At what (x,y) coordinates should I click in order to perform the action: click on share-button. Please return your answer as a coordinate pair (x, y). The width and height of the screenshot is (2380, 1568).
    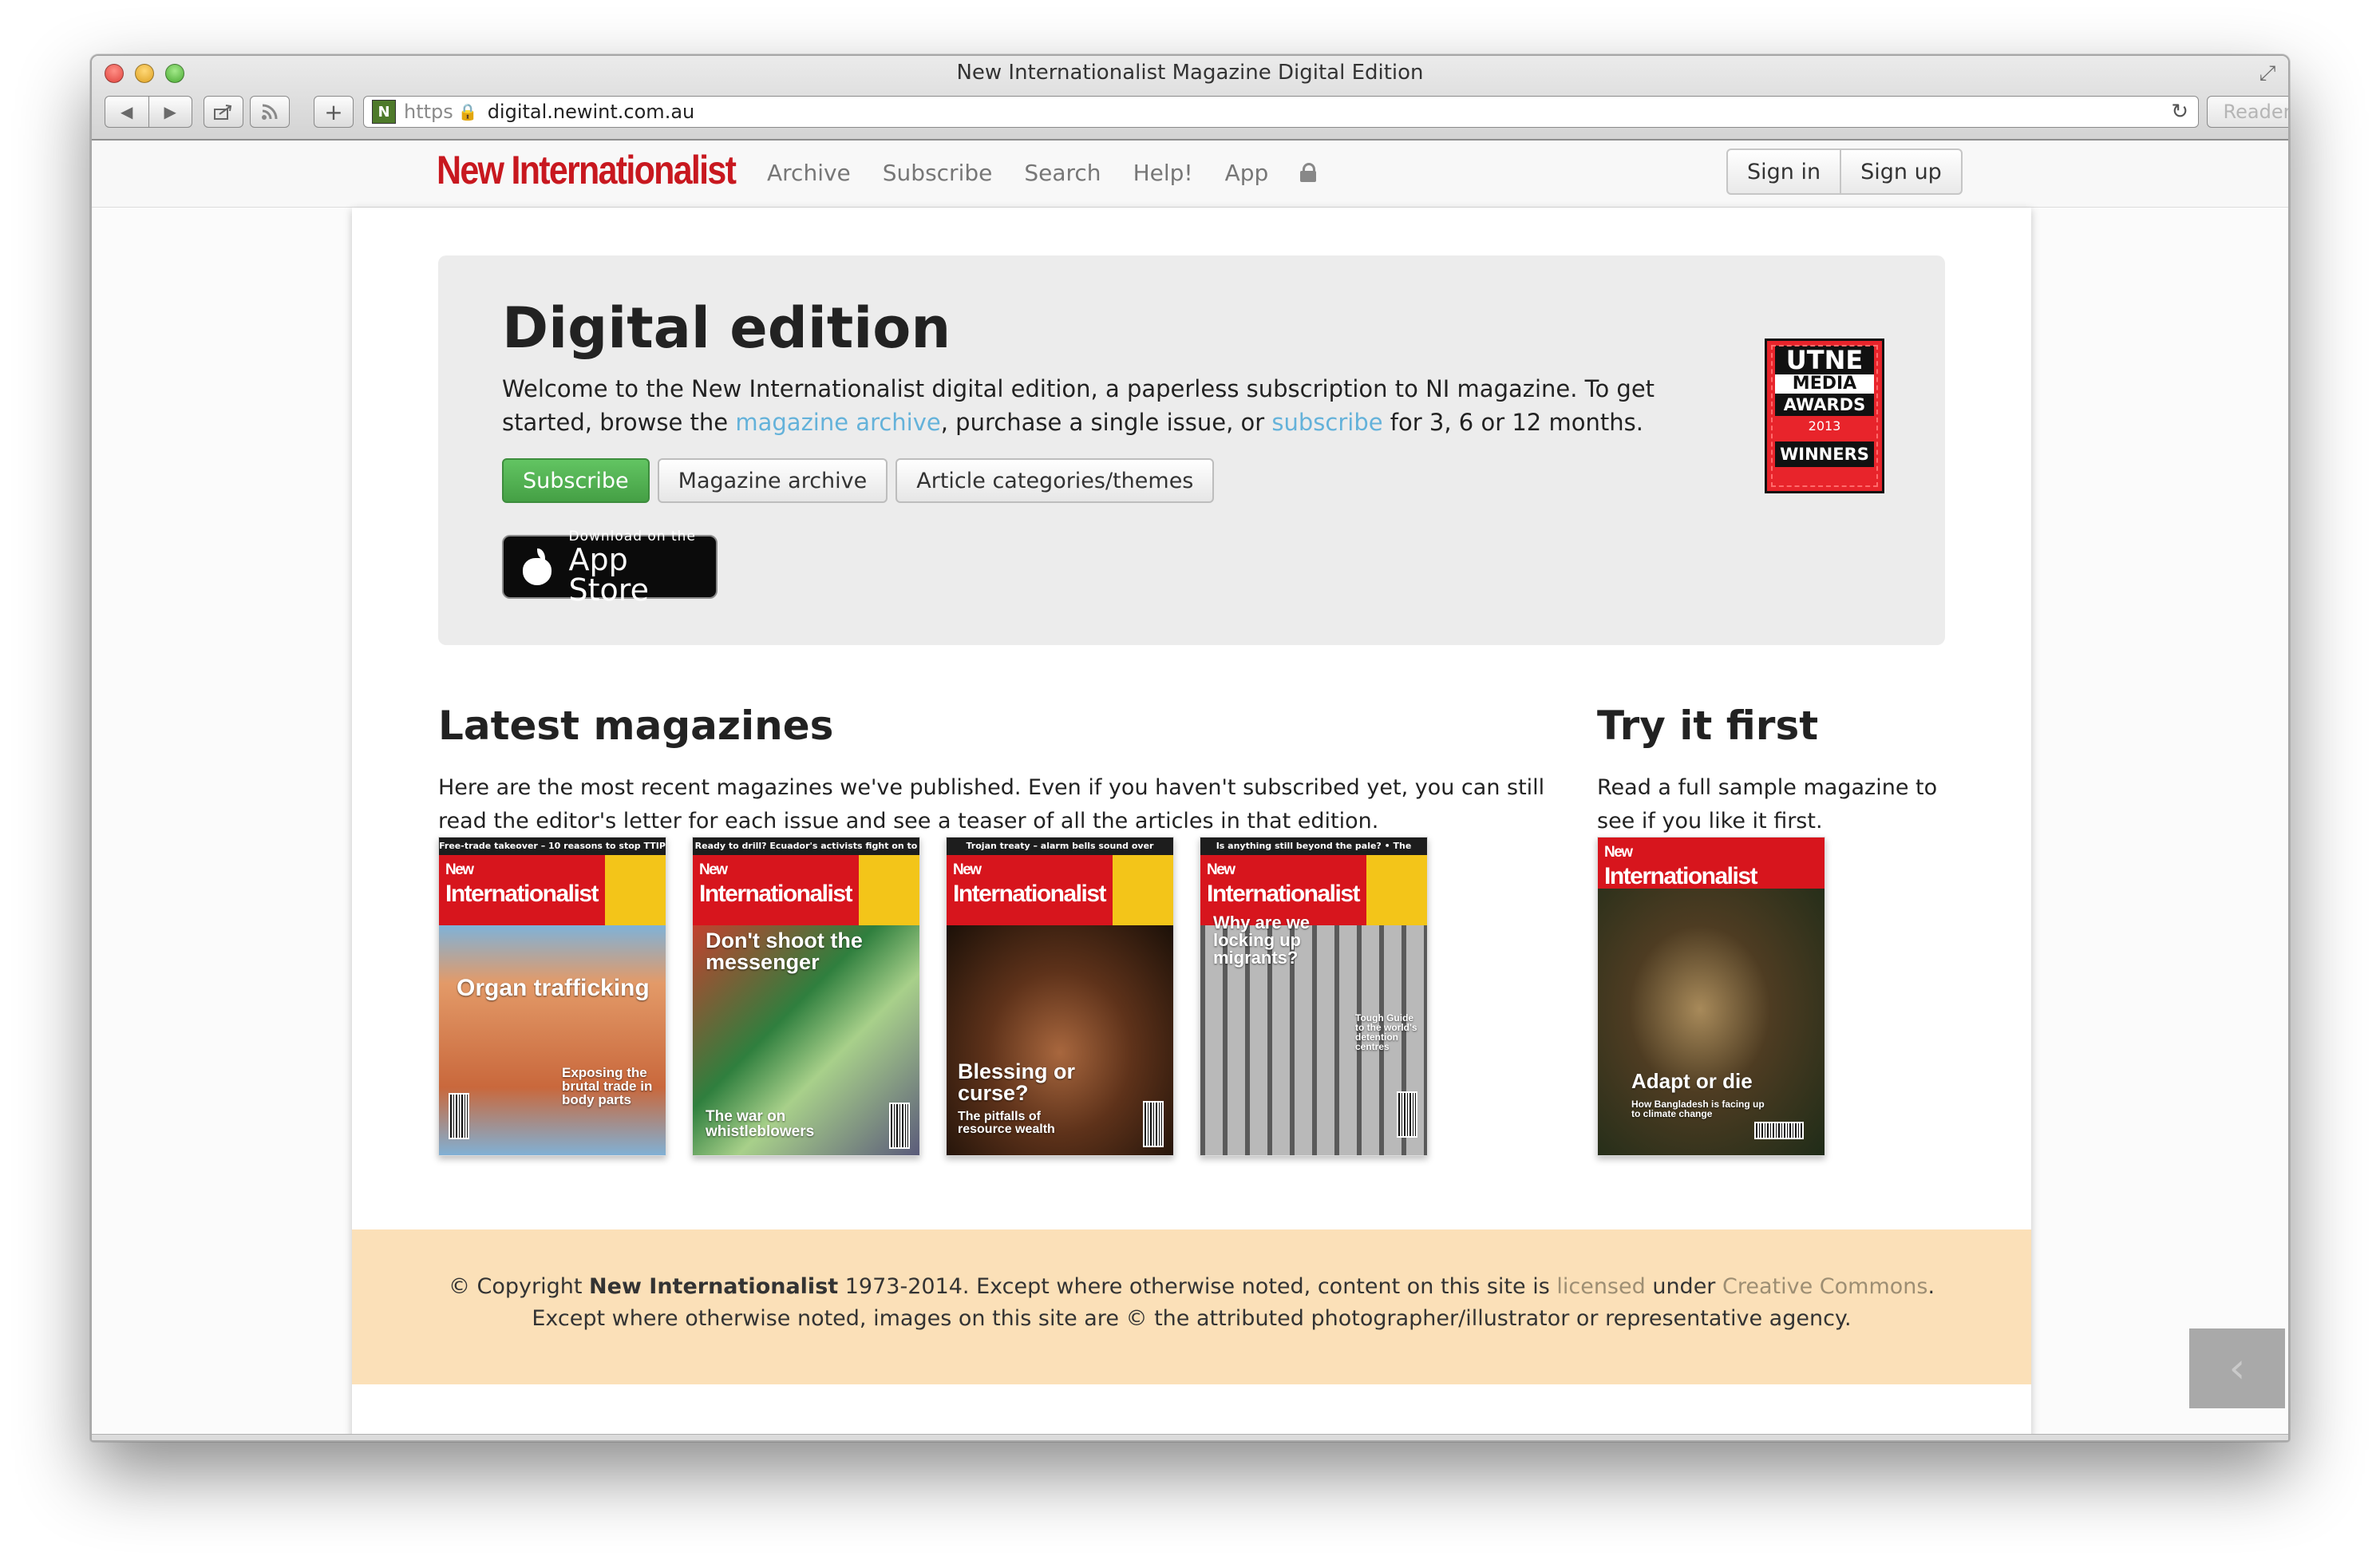
    Looking at the image, I should click on (223, 112).